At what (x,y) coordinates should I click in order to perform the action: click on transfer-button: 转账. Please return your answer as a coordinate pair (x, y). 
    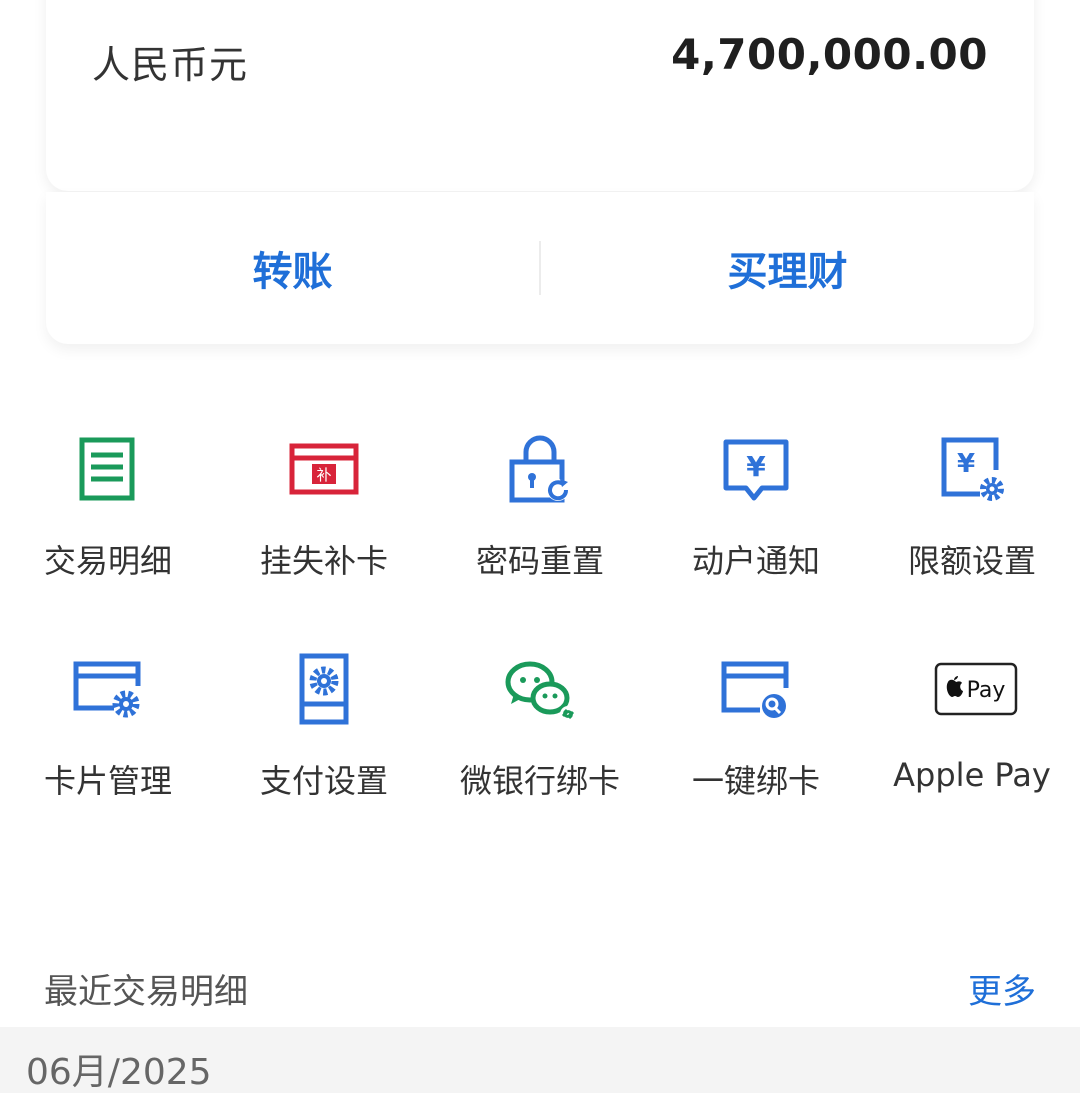
    Looking at the image, I should click on (292, 268).